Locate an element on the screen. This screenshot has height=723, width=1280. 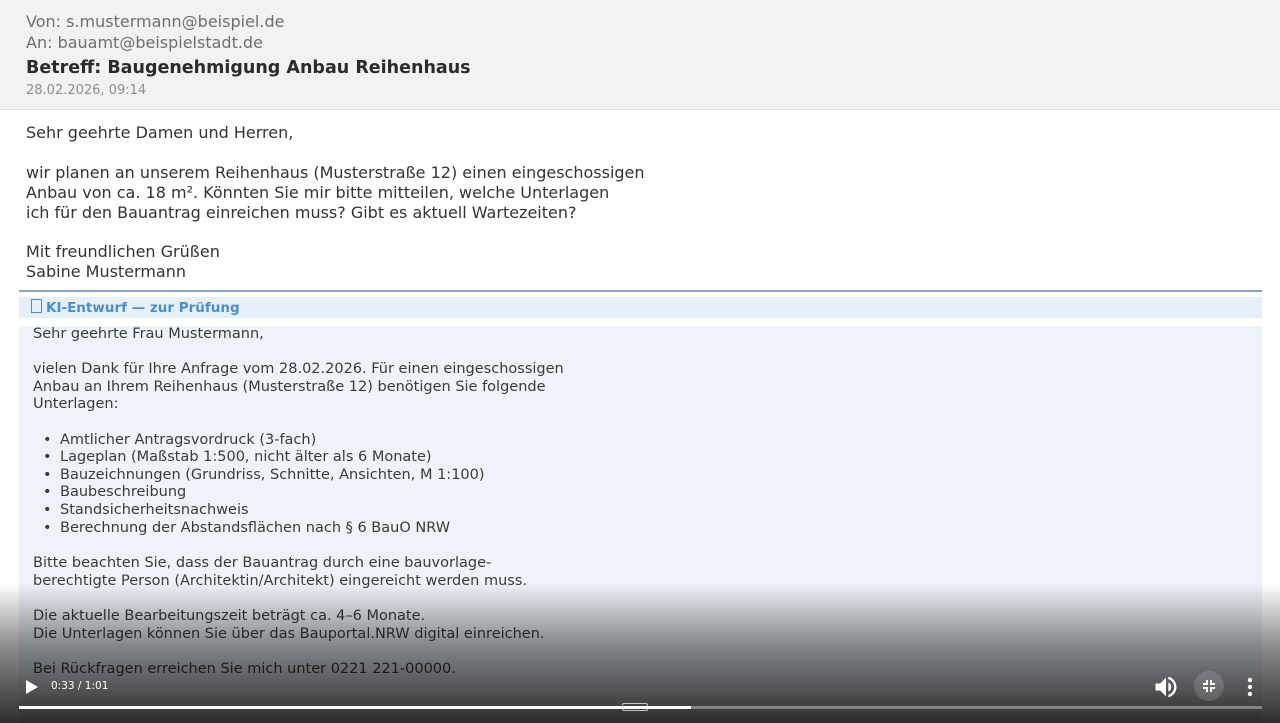
volume-icon is located at coordinates (1166, 687).